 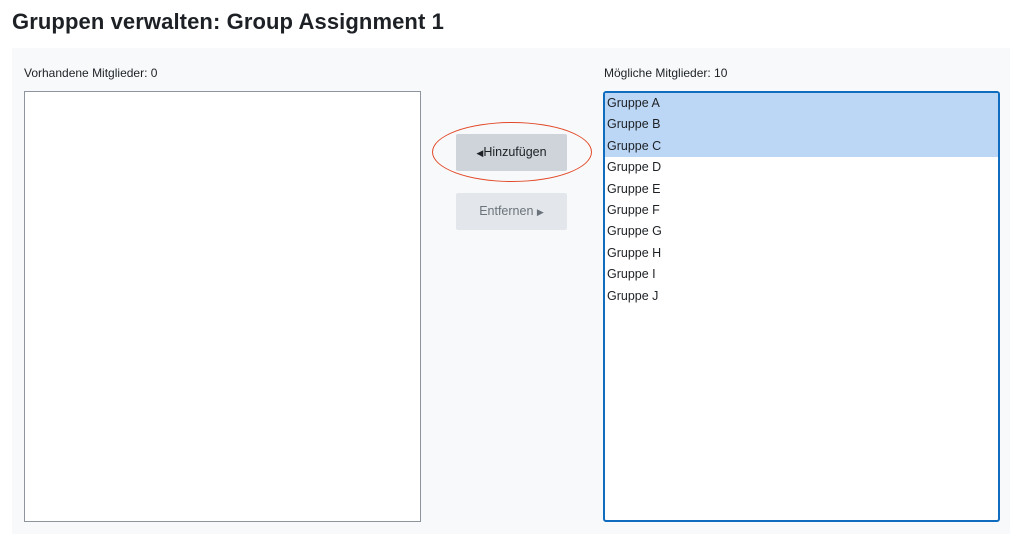 What do you see at coordinates (801, 210) in the screenshot?
I see `list-item: Gruppe F` at bounding box center [801, 210].